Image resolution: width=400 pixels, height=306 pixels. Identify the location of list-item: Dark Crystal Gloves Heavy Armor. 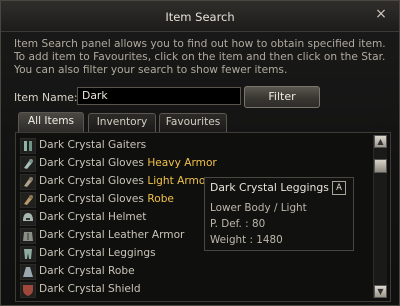
(193, 163).